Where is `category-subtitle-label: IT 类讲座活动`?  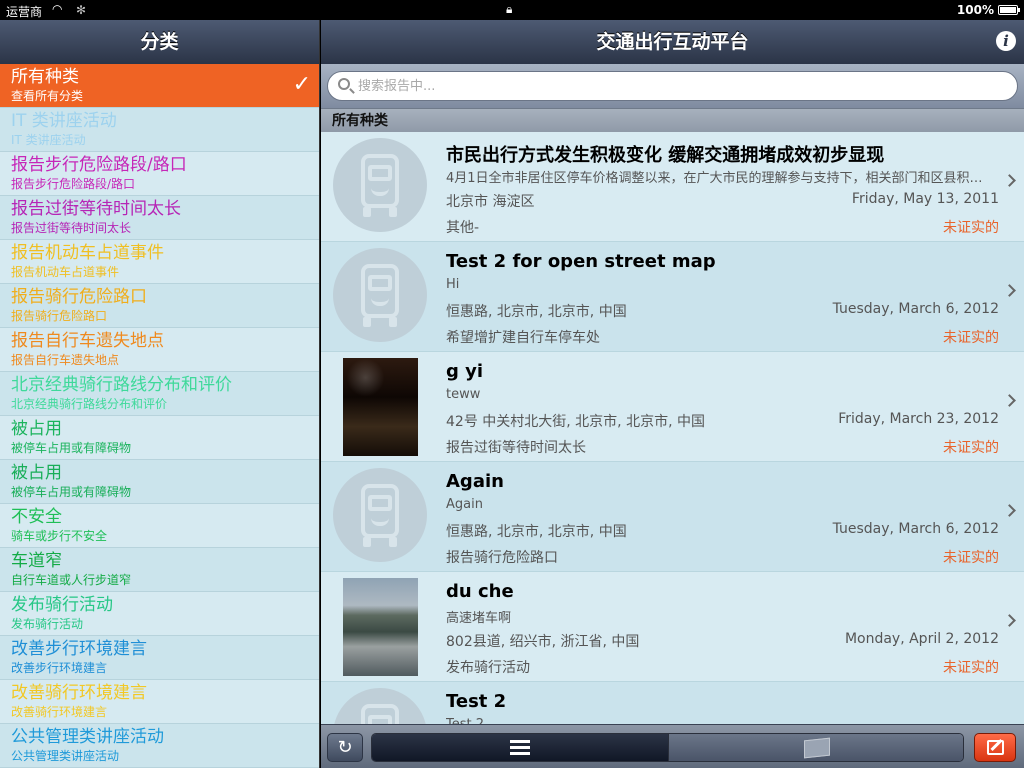
category-subtitle-label: IT 类讲座活动 is located at coordinates (48, 140).